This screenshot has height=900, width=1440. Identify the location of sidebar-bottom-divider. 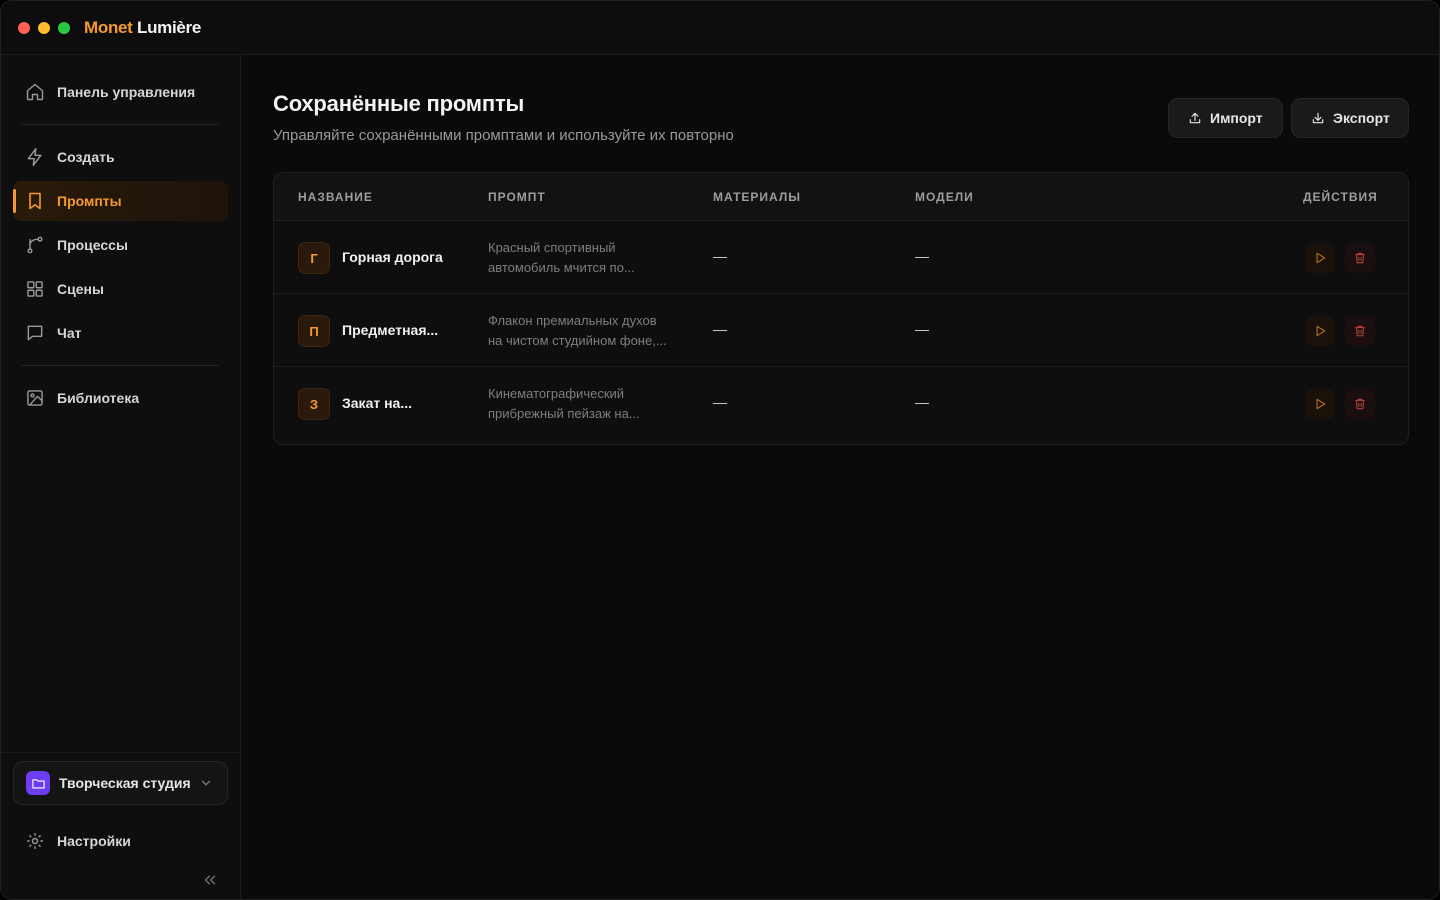
(120, 752).